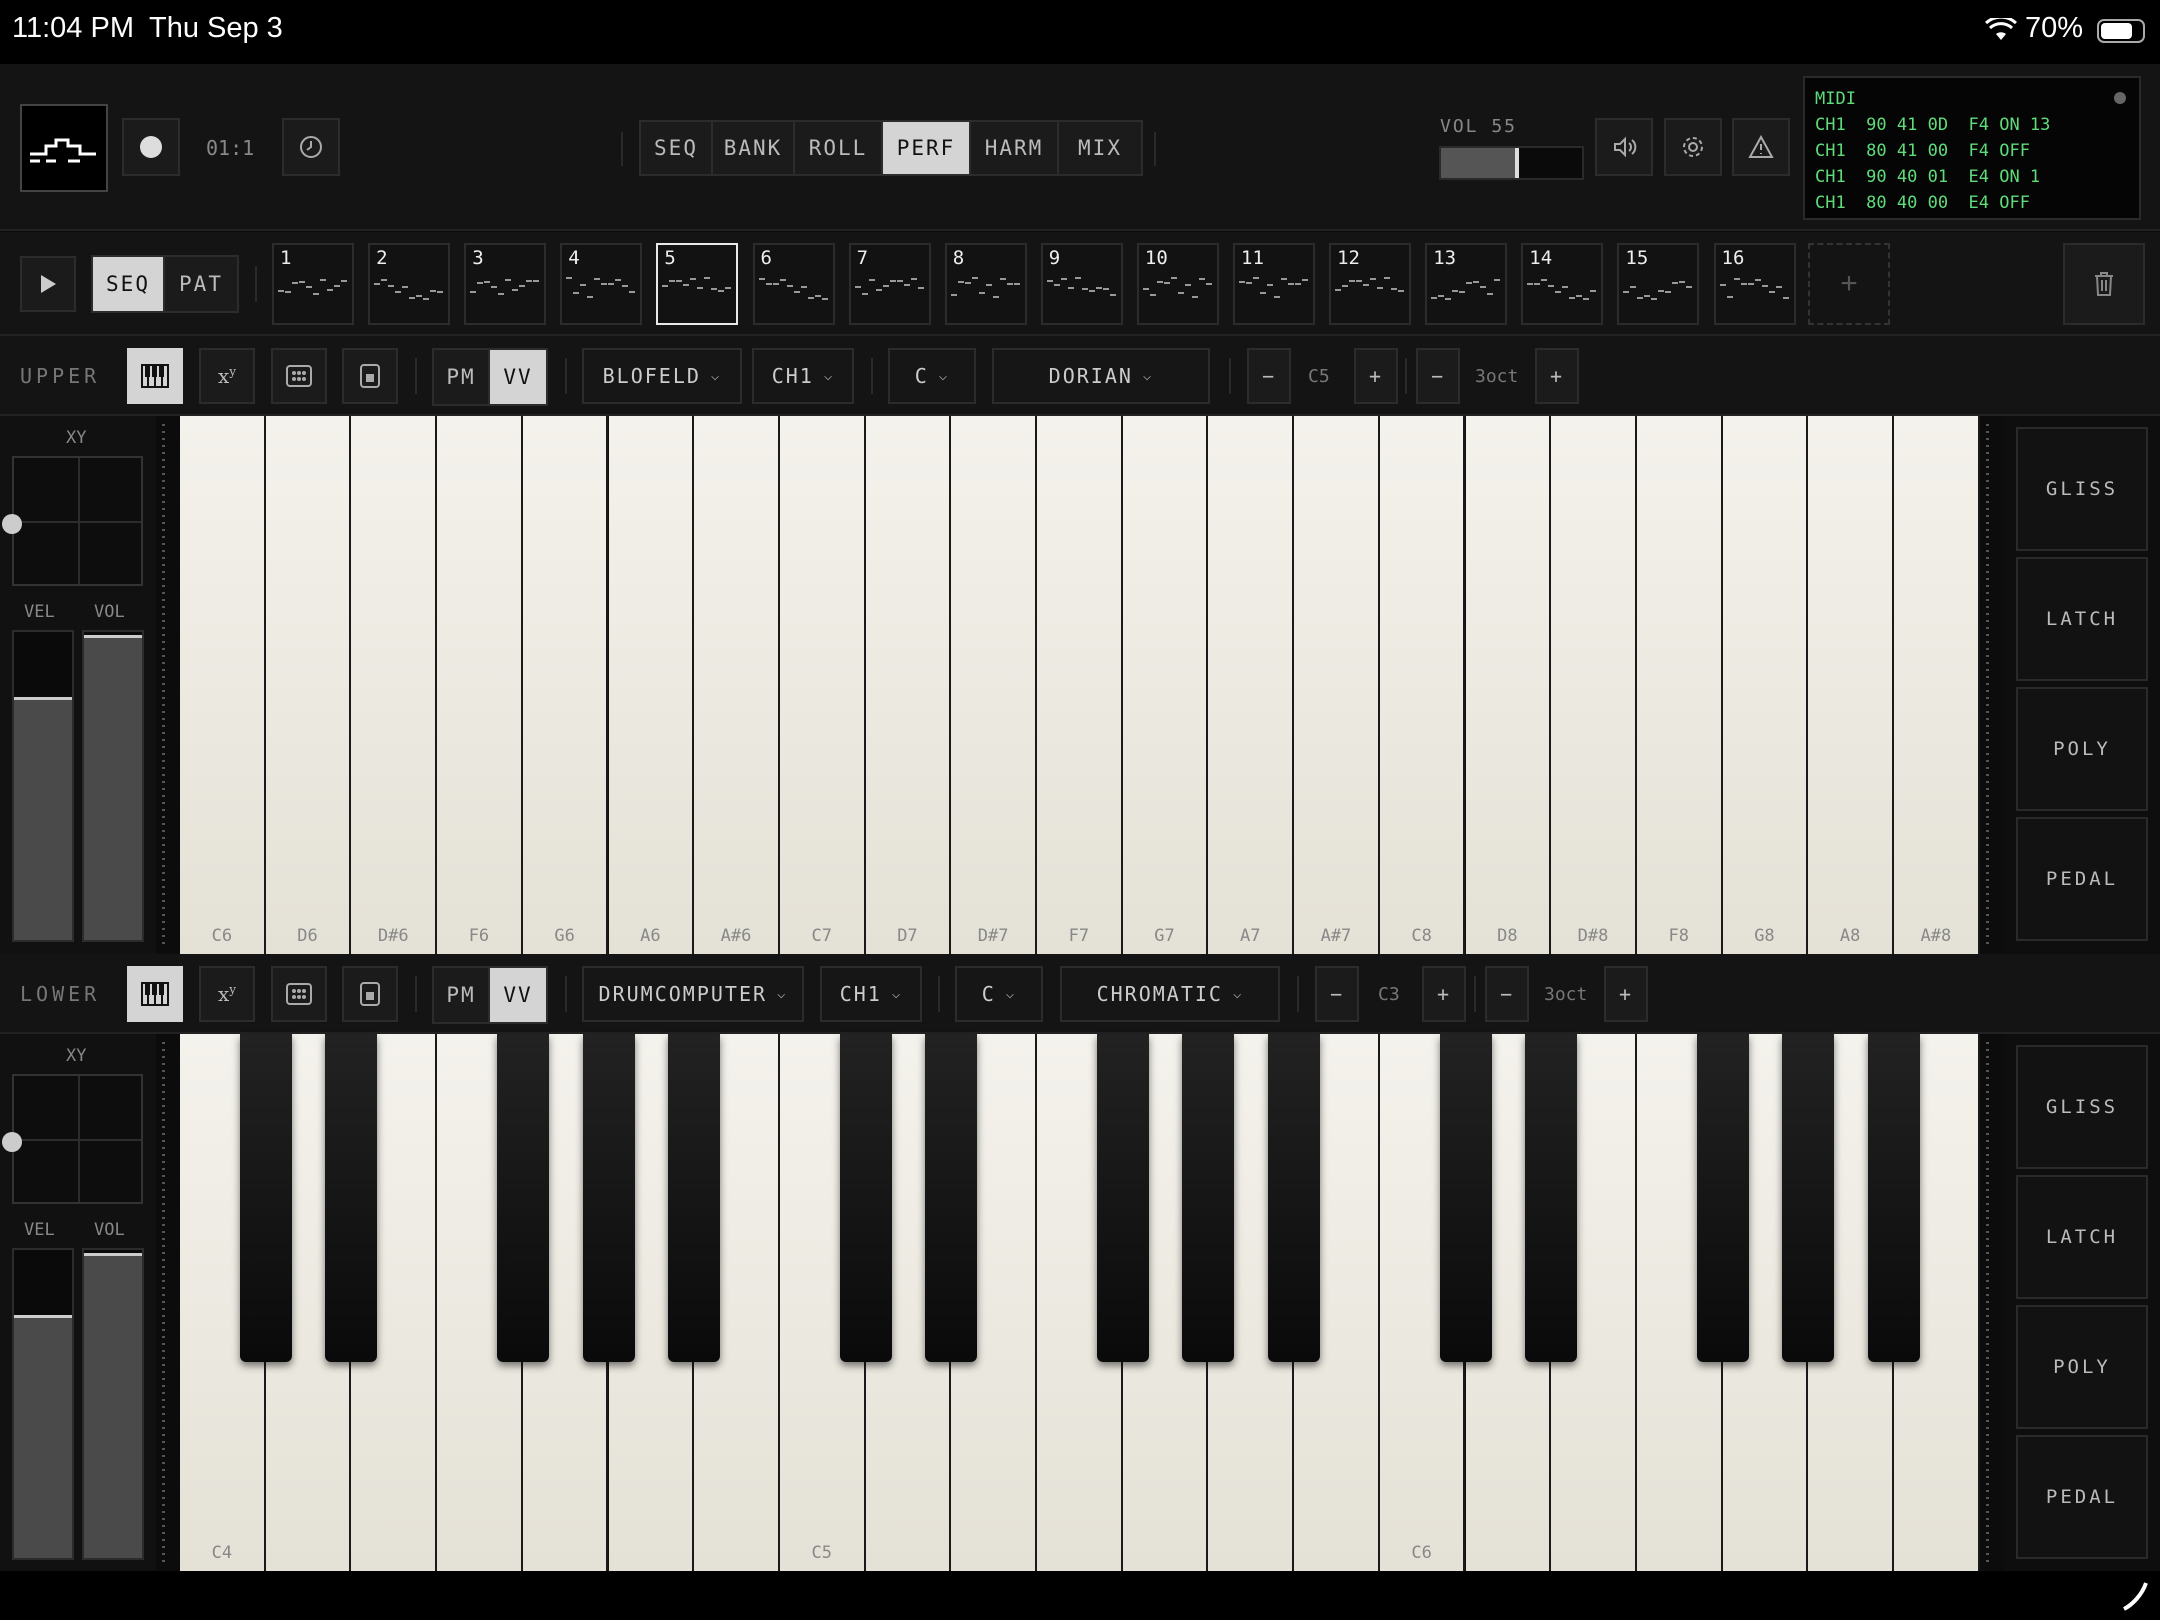 The image size is (2160, 1620). Describe the element at coordinates (1754, 284) in the screenshot. I see `pattern-slot-16: 16` at that location.